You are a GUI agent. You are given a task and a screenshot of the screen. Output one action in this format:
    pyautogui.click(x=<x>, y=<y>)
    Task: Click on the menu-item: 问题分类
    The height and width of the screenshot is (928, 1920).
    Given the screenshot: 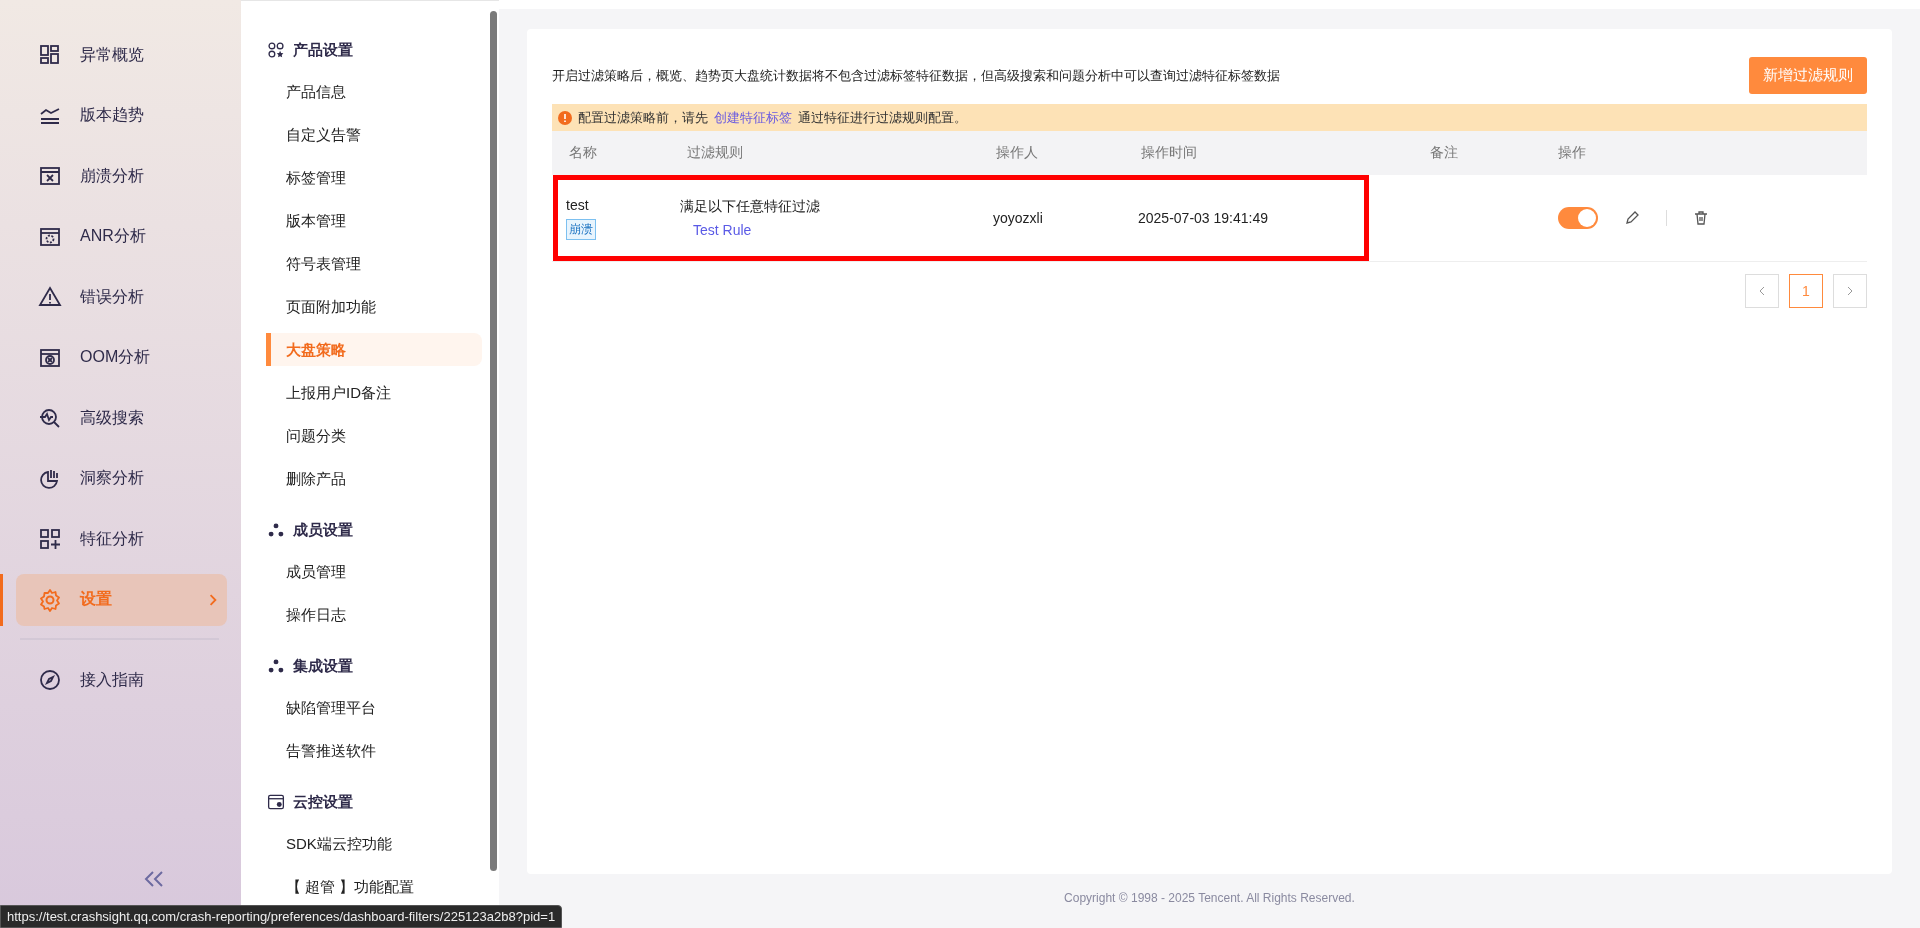 What is the action you would take?
    pyautogui.click(x=374, y=435)
    